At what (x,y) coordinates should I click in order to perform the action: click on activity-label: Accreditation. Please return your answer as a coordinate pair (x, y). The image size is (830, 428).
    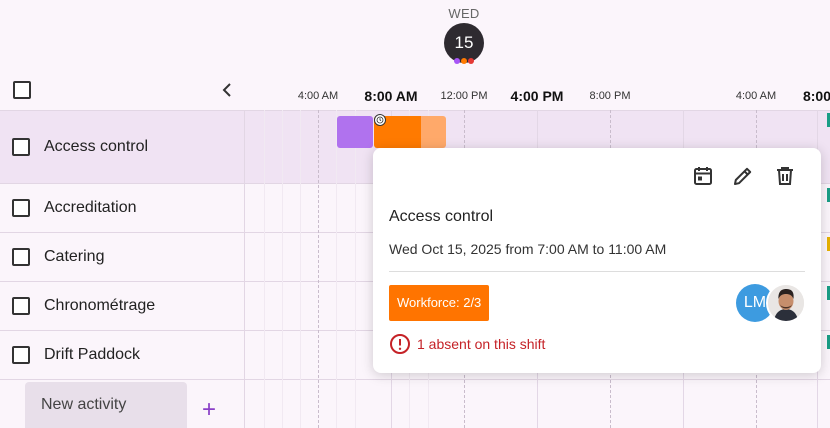
    Looking at the image, I should click on (90, 207).